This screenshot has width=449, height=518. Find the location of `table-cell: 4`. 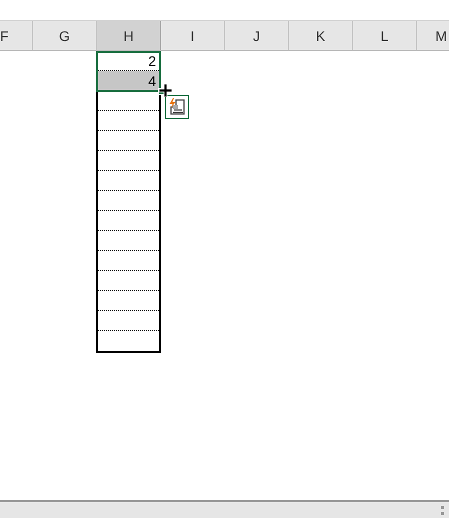

table-cell: 4 is located at coordinates (128, 81).